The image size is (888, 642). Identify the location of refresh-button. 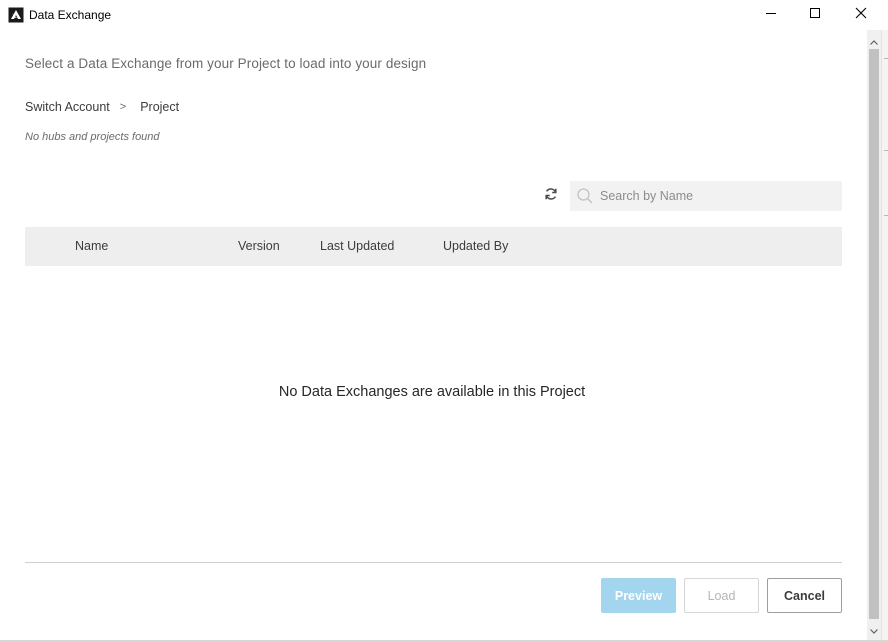
(551, 196).